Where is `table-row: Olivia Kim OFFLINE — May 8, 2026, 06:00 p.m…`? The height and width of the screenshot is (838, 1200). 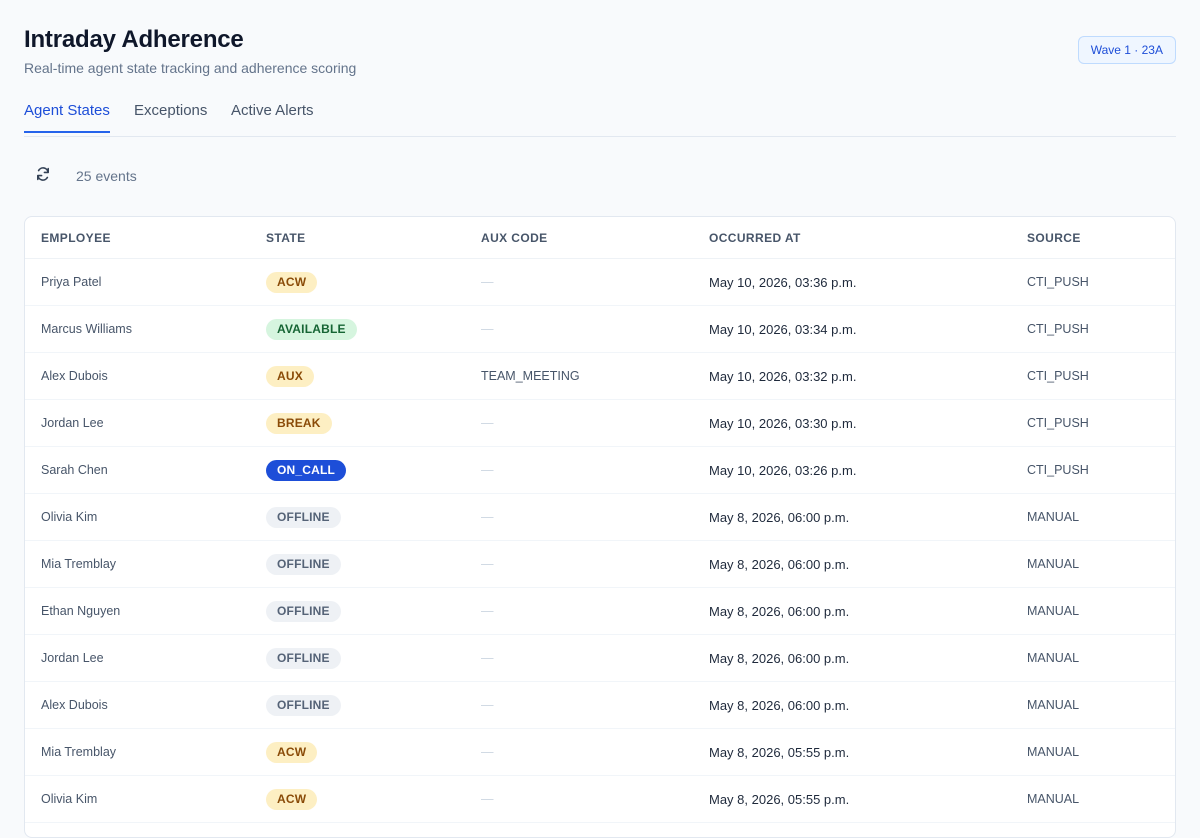 table-row: Olivia Kim OFFLINE — May 8, 2026, 06:00 p.m… is located at coordinates (600, 517).